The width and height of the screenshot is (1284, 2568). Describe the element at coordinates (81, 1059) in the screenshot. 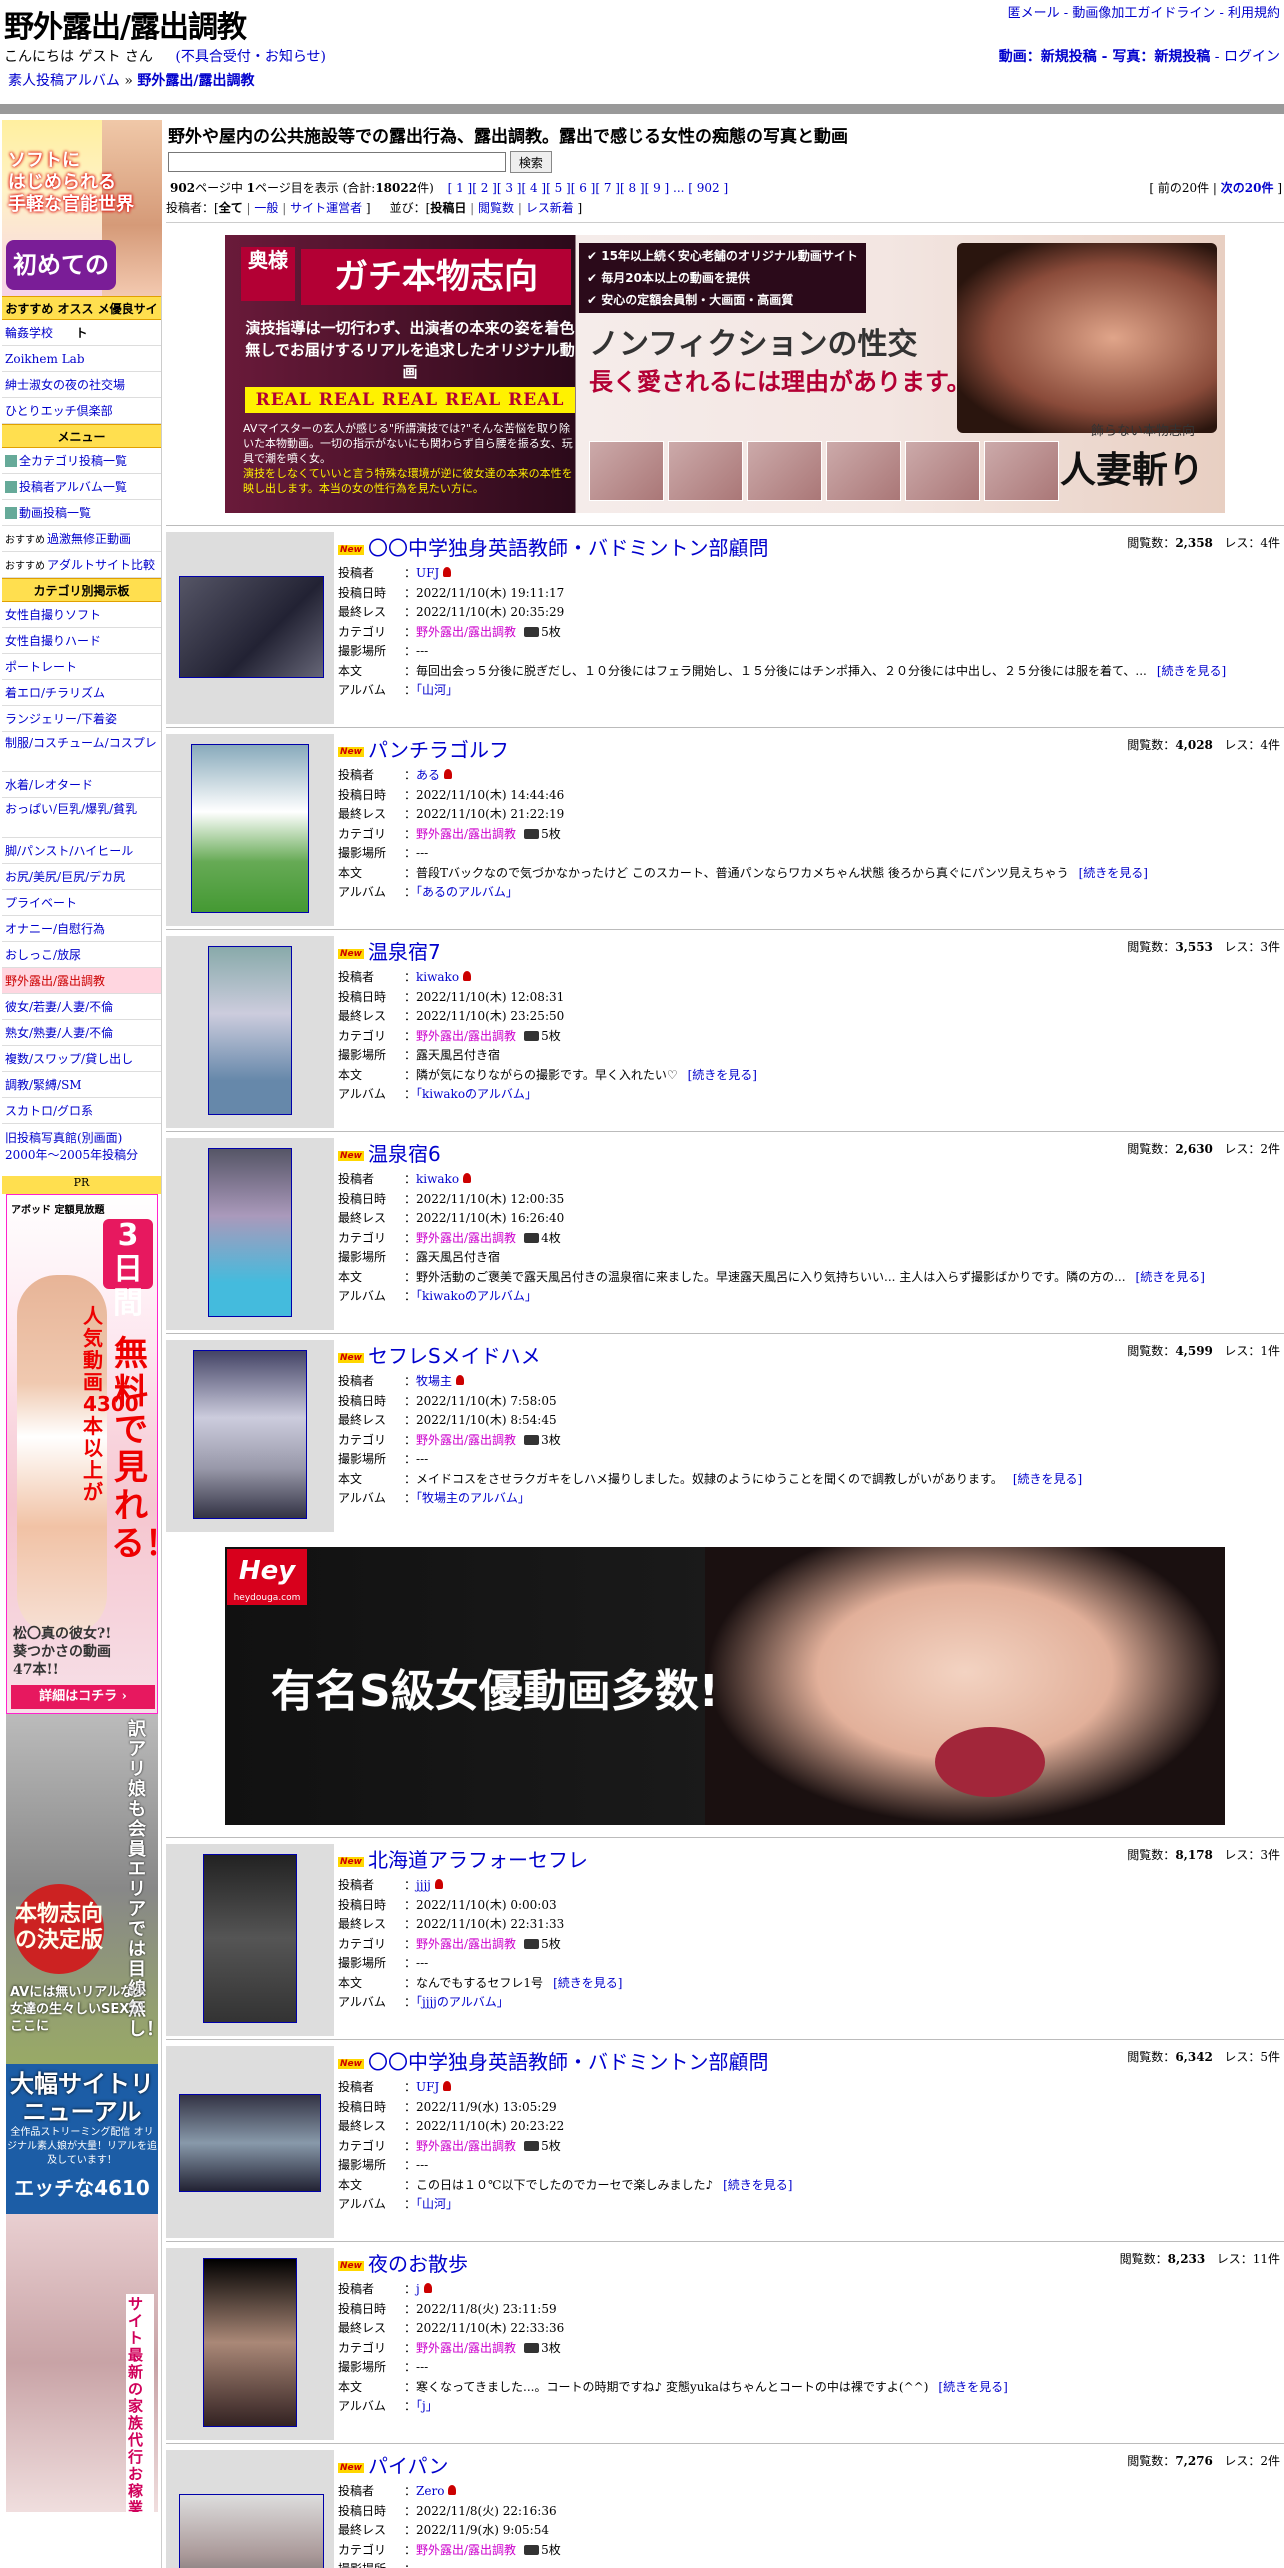

I see `sidebar-item-category: 複数/スワップ/貸し出し` at that location.